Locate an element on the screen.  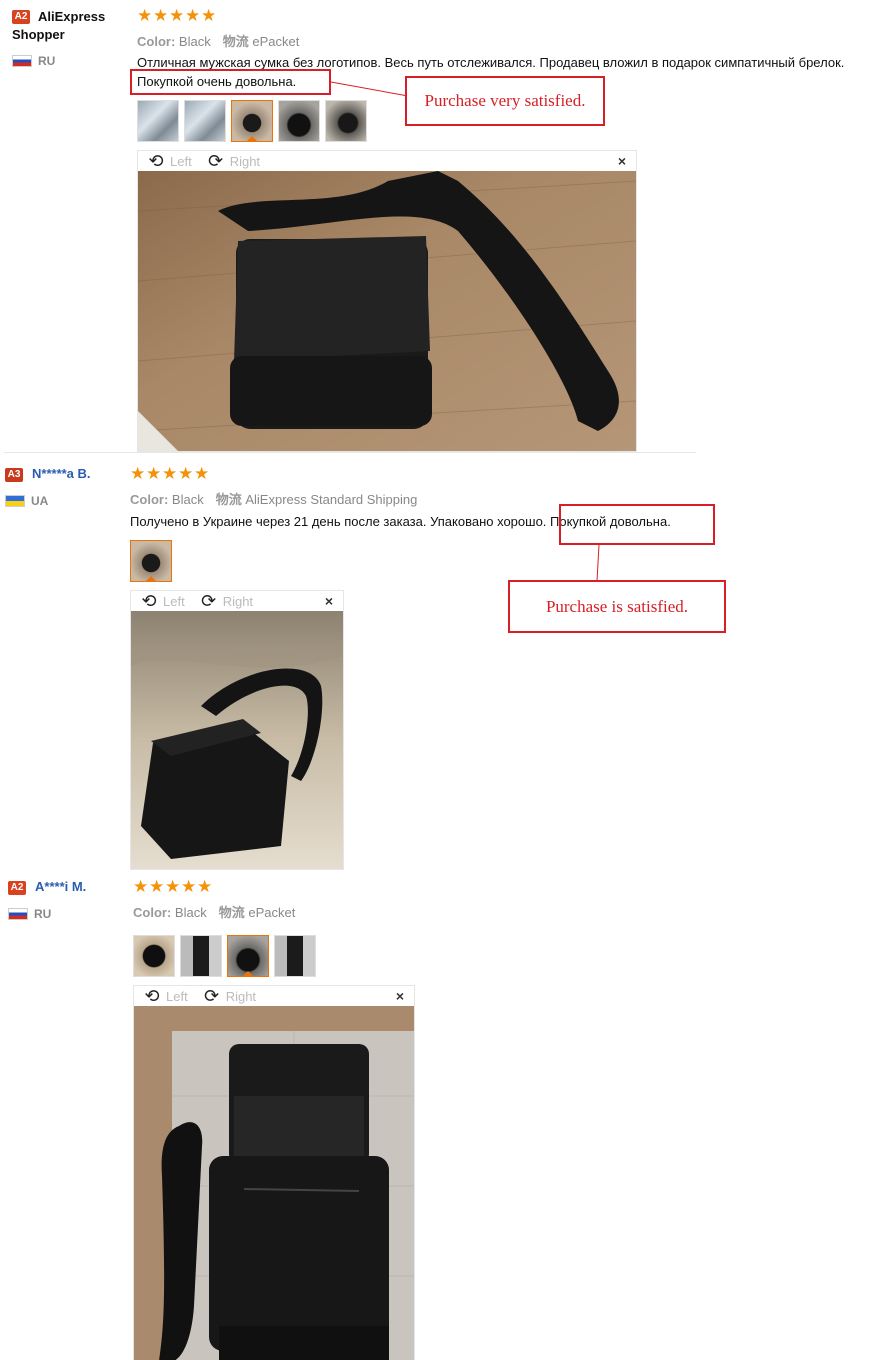
rating-stars: ★ ★ ★ ★ ★ is located at coordinates (173, 886).